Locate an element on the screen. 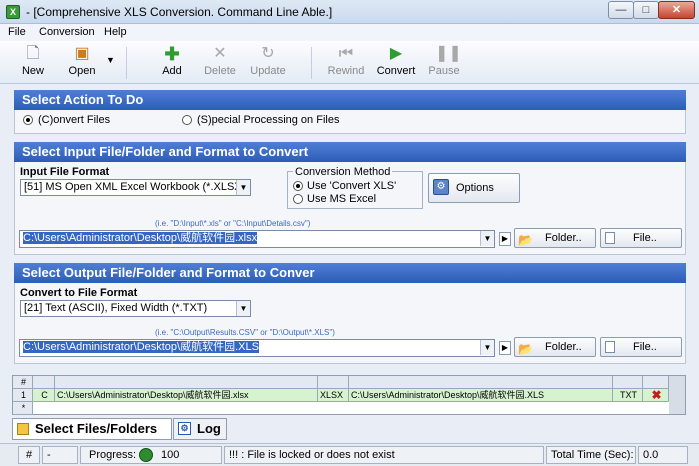  add-button: ✚ Add is located at coordinates (172, 62).